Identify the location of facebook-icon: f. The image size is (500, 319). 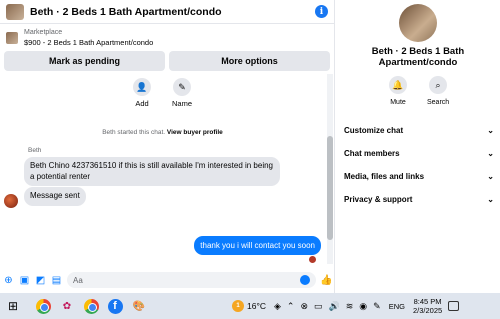
(115, 306).